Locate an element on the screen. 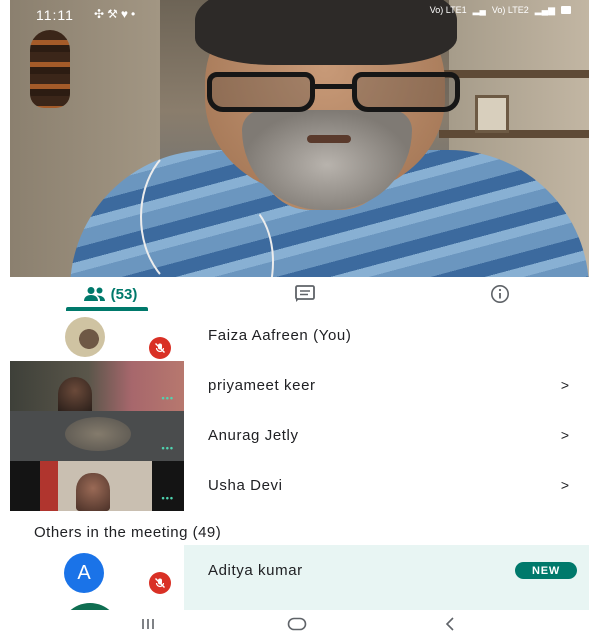 The width and height of the screenshot is (589, 637). tab-people: (53) is located at coordinates (110, 294).